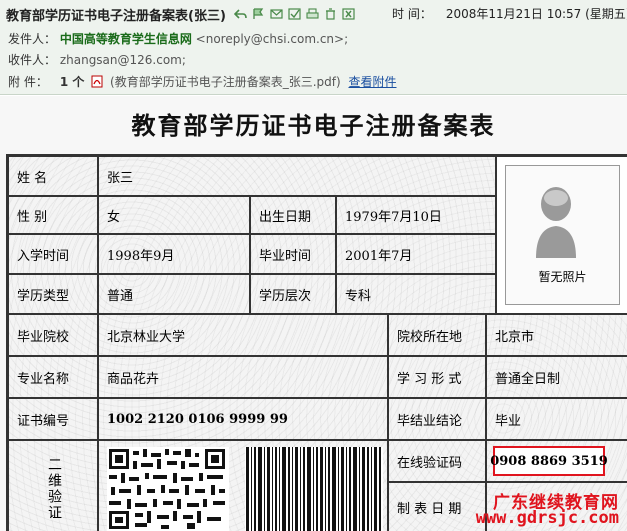 This screenshot has width=627, height=531. Describe the element at coordinates (258, 14) in the screenshot. I see `flag-icon` at that location.